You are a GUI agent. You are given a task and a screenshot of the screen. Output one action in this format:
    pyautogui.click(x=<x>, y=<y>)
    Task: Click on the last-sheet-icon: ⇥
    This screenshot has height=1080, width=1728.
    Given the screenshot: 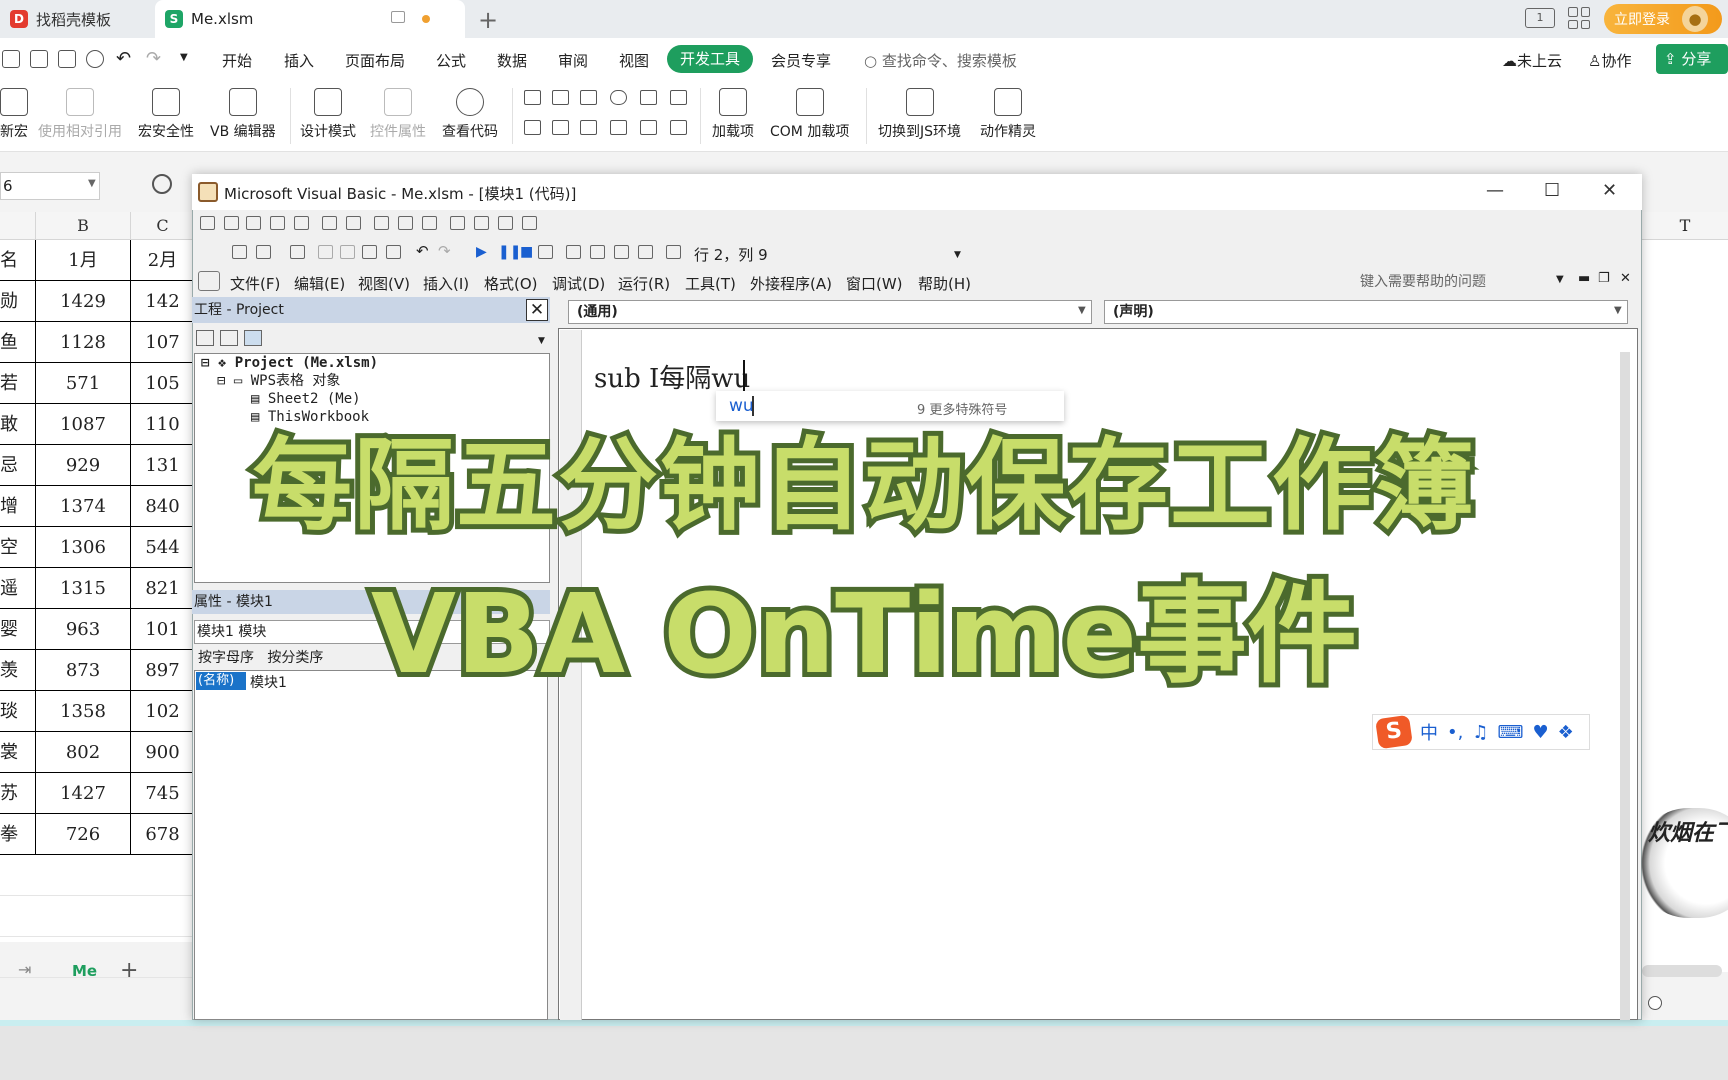 What is the action you would take?
    pyautogui.click(x=24, y=969)
    